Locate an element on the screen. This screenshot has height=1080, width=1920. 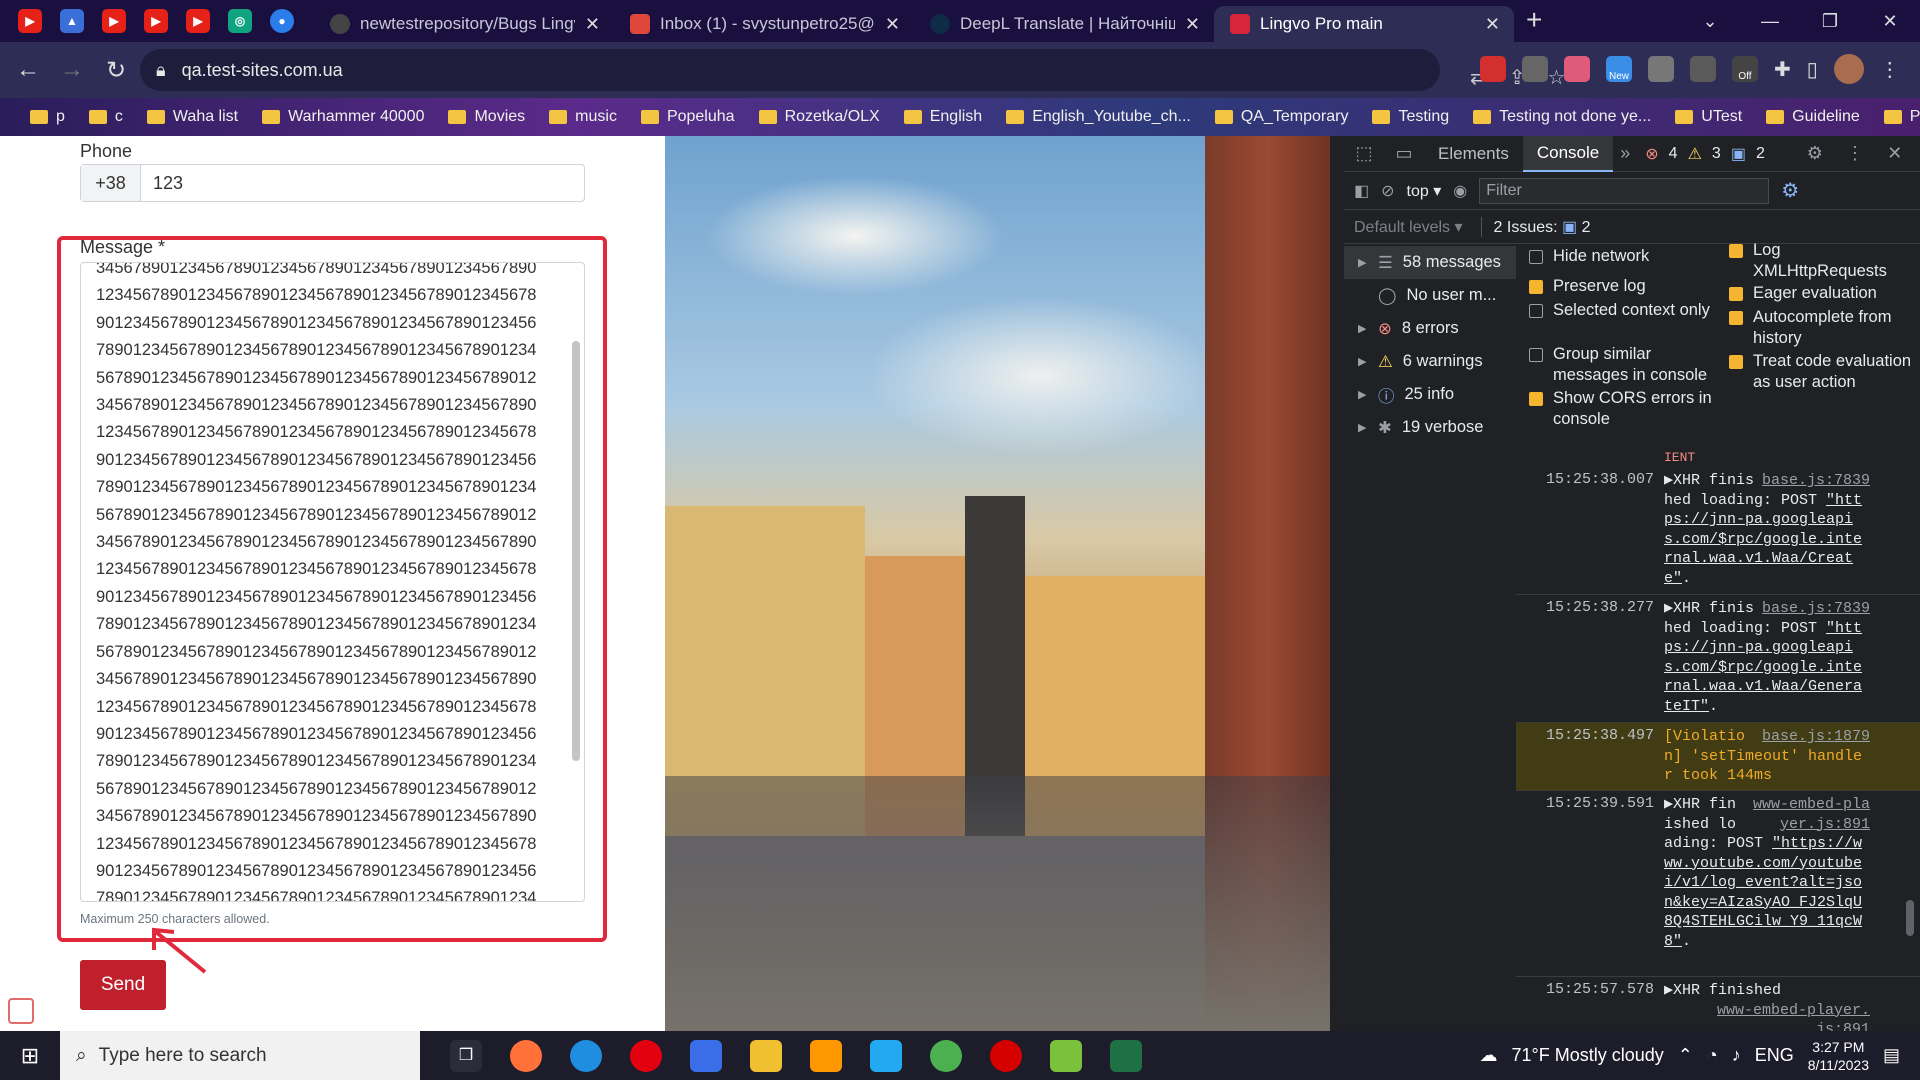
sidebar-item-messages: ▶ ☰ 58 messages is located at coordinates (1430, 262).